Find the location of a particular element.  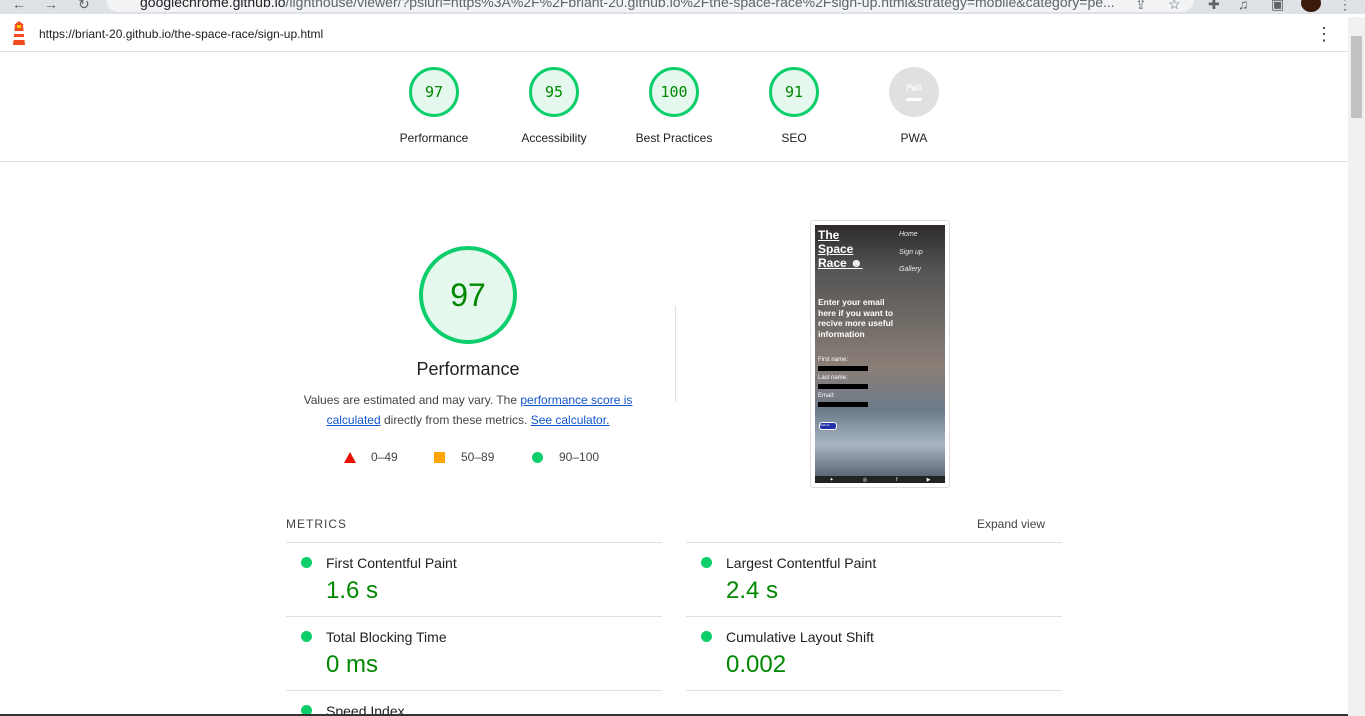

youtube-icon: ▶ is located at coordinates (928, 479).